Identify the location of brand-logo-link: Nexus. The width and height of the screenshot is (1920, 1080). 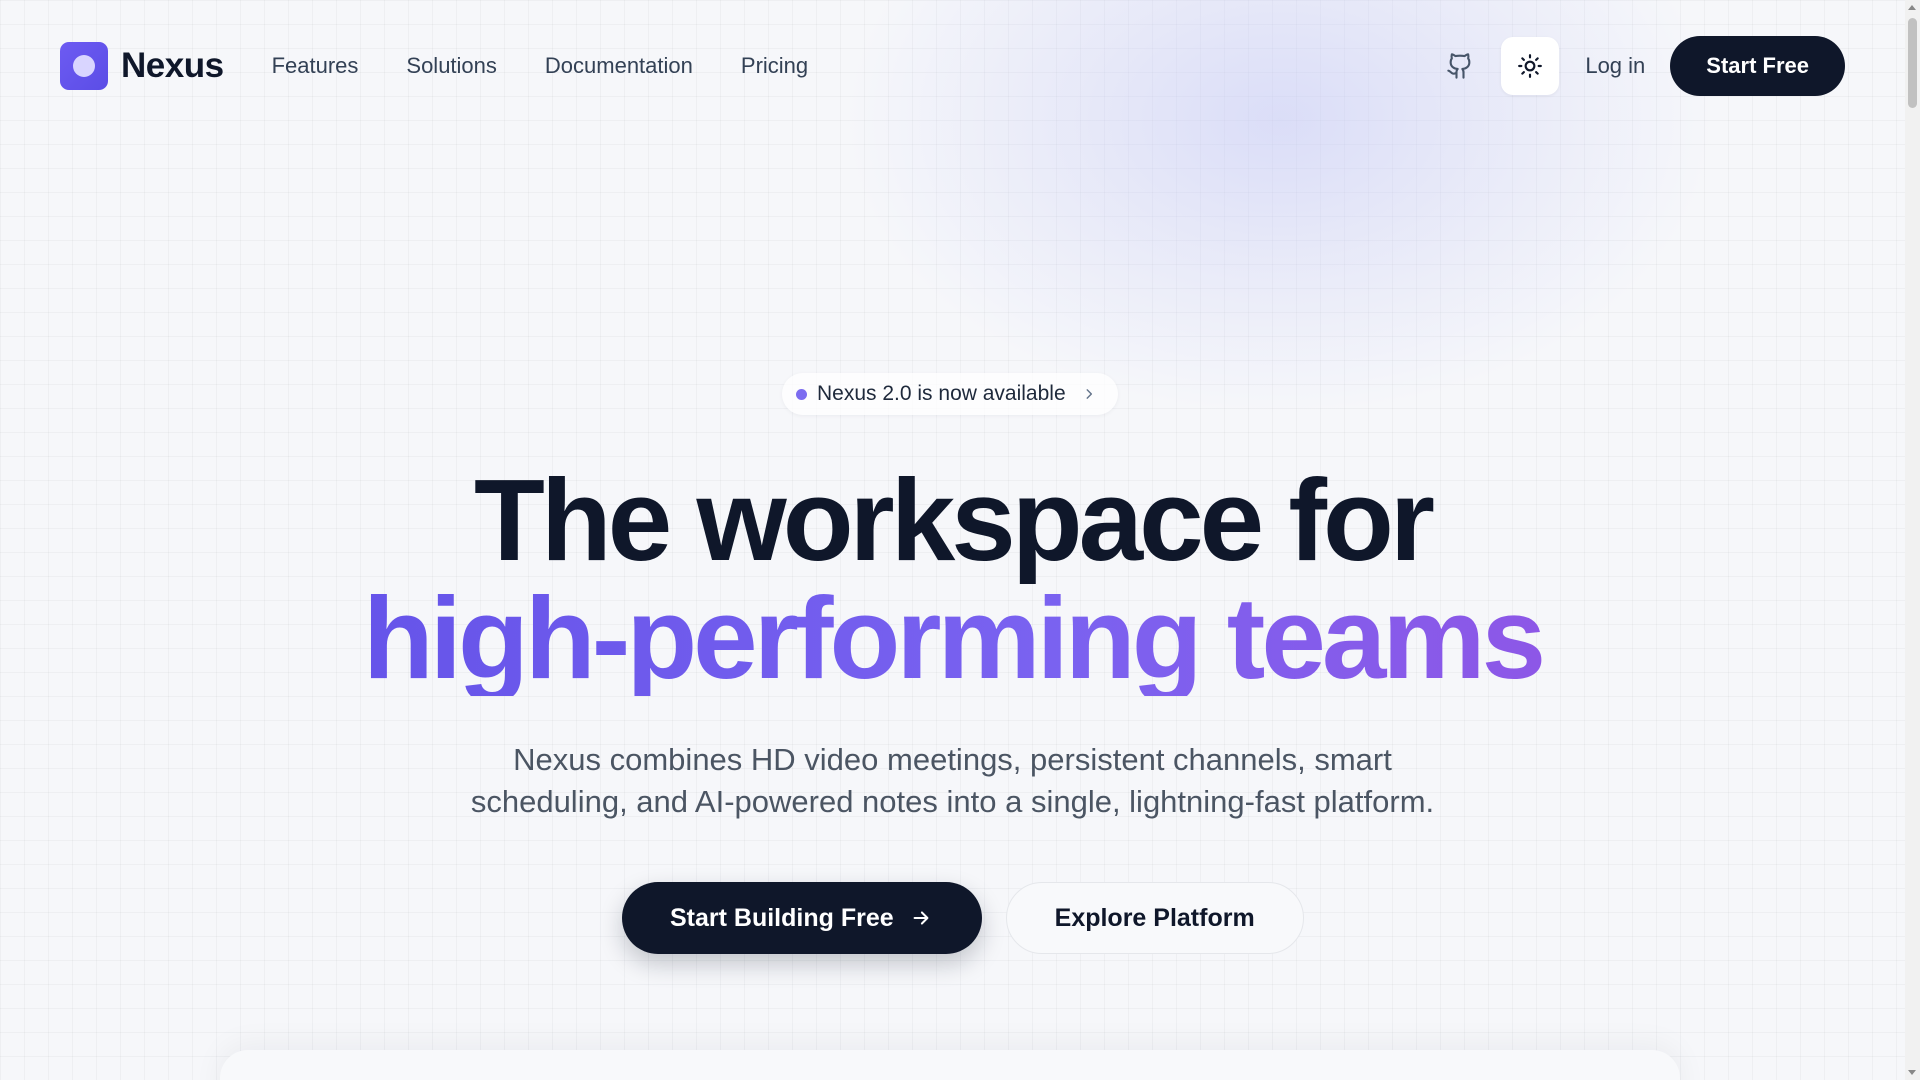
(142, 66).